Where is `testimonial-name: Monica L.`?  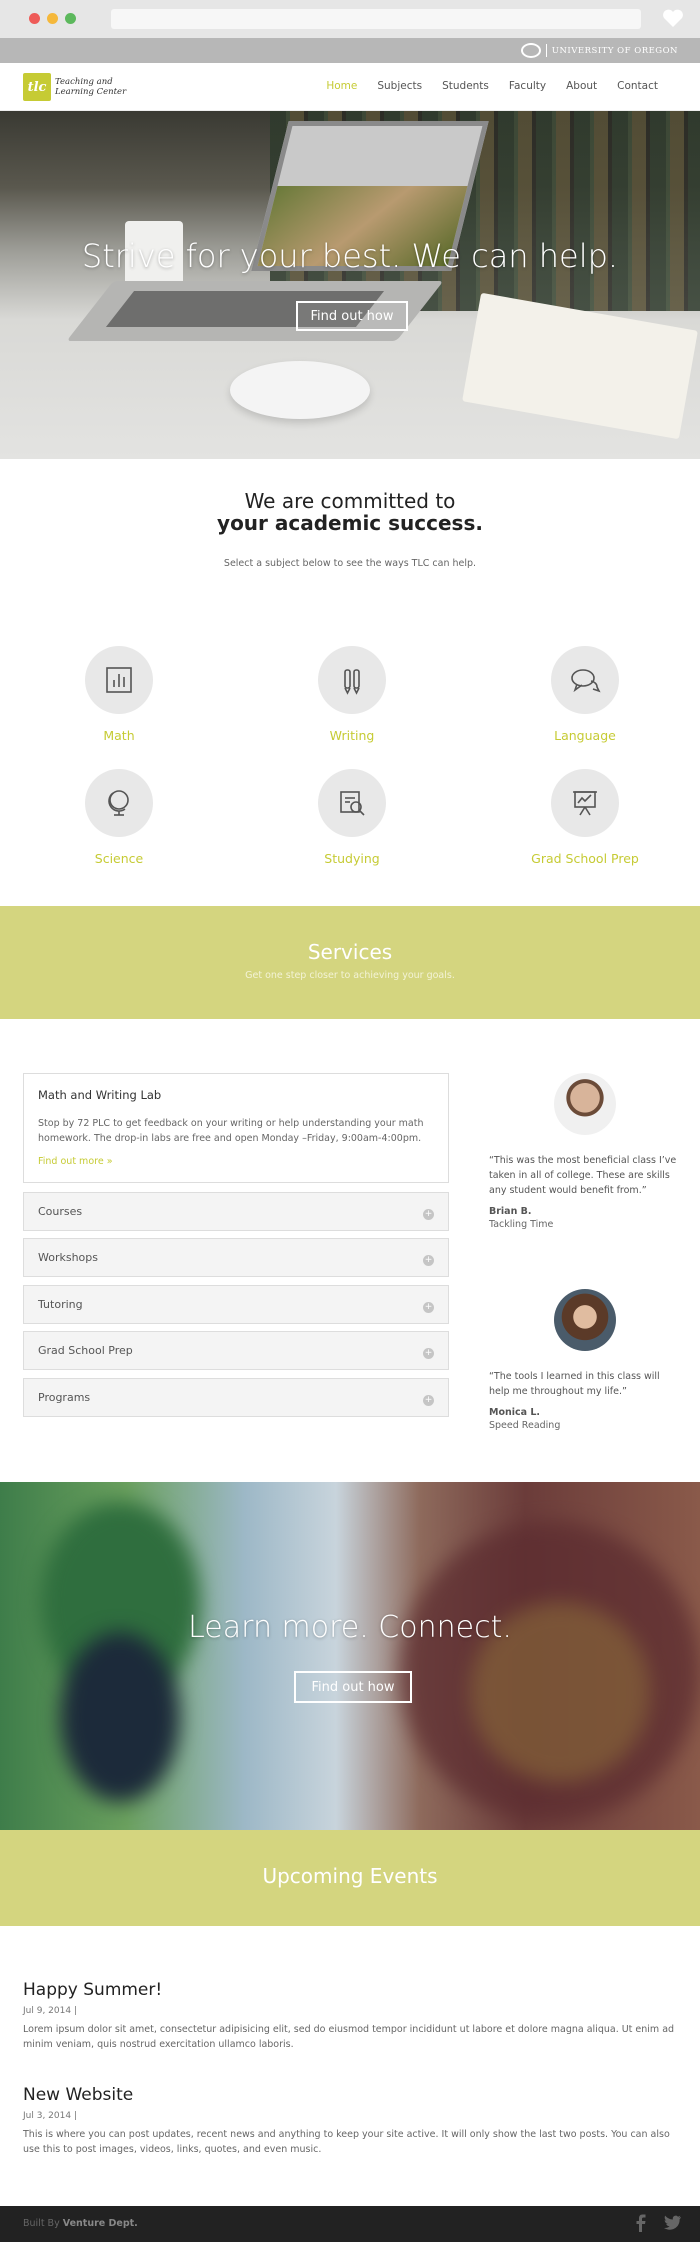
testimonial-name: Monica L. is located at coordinates (515, 1412).